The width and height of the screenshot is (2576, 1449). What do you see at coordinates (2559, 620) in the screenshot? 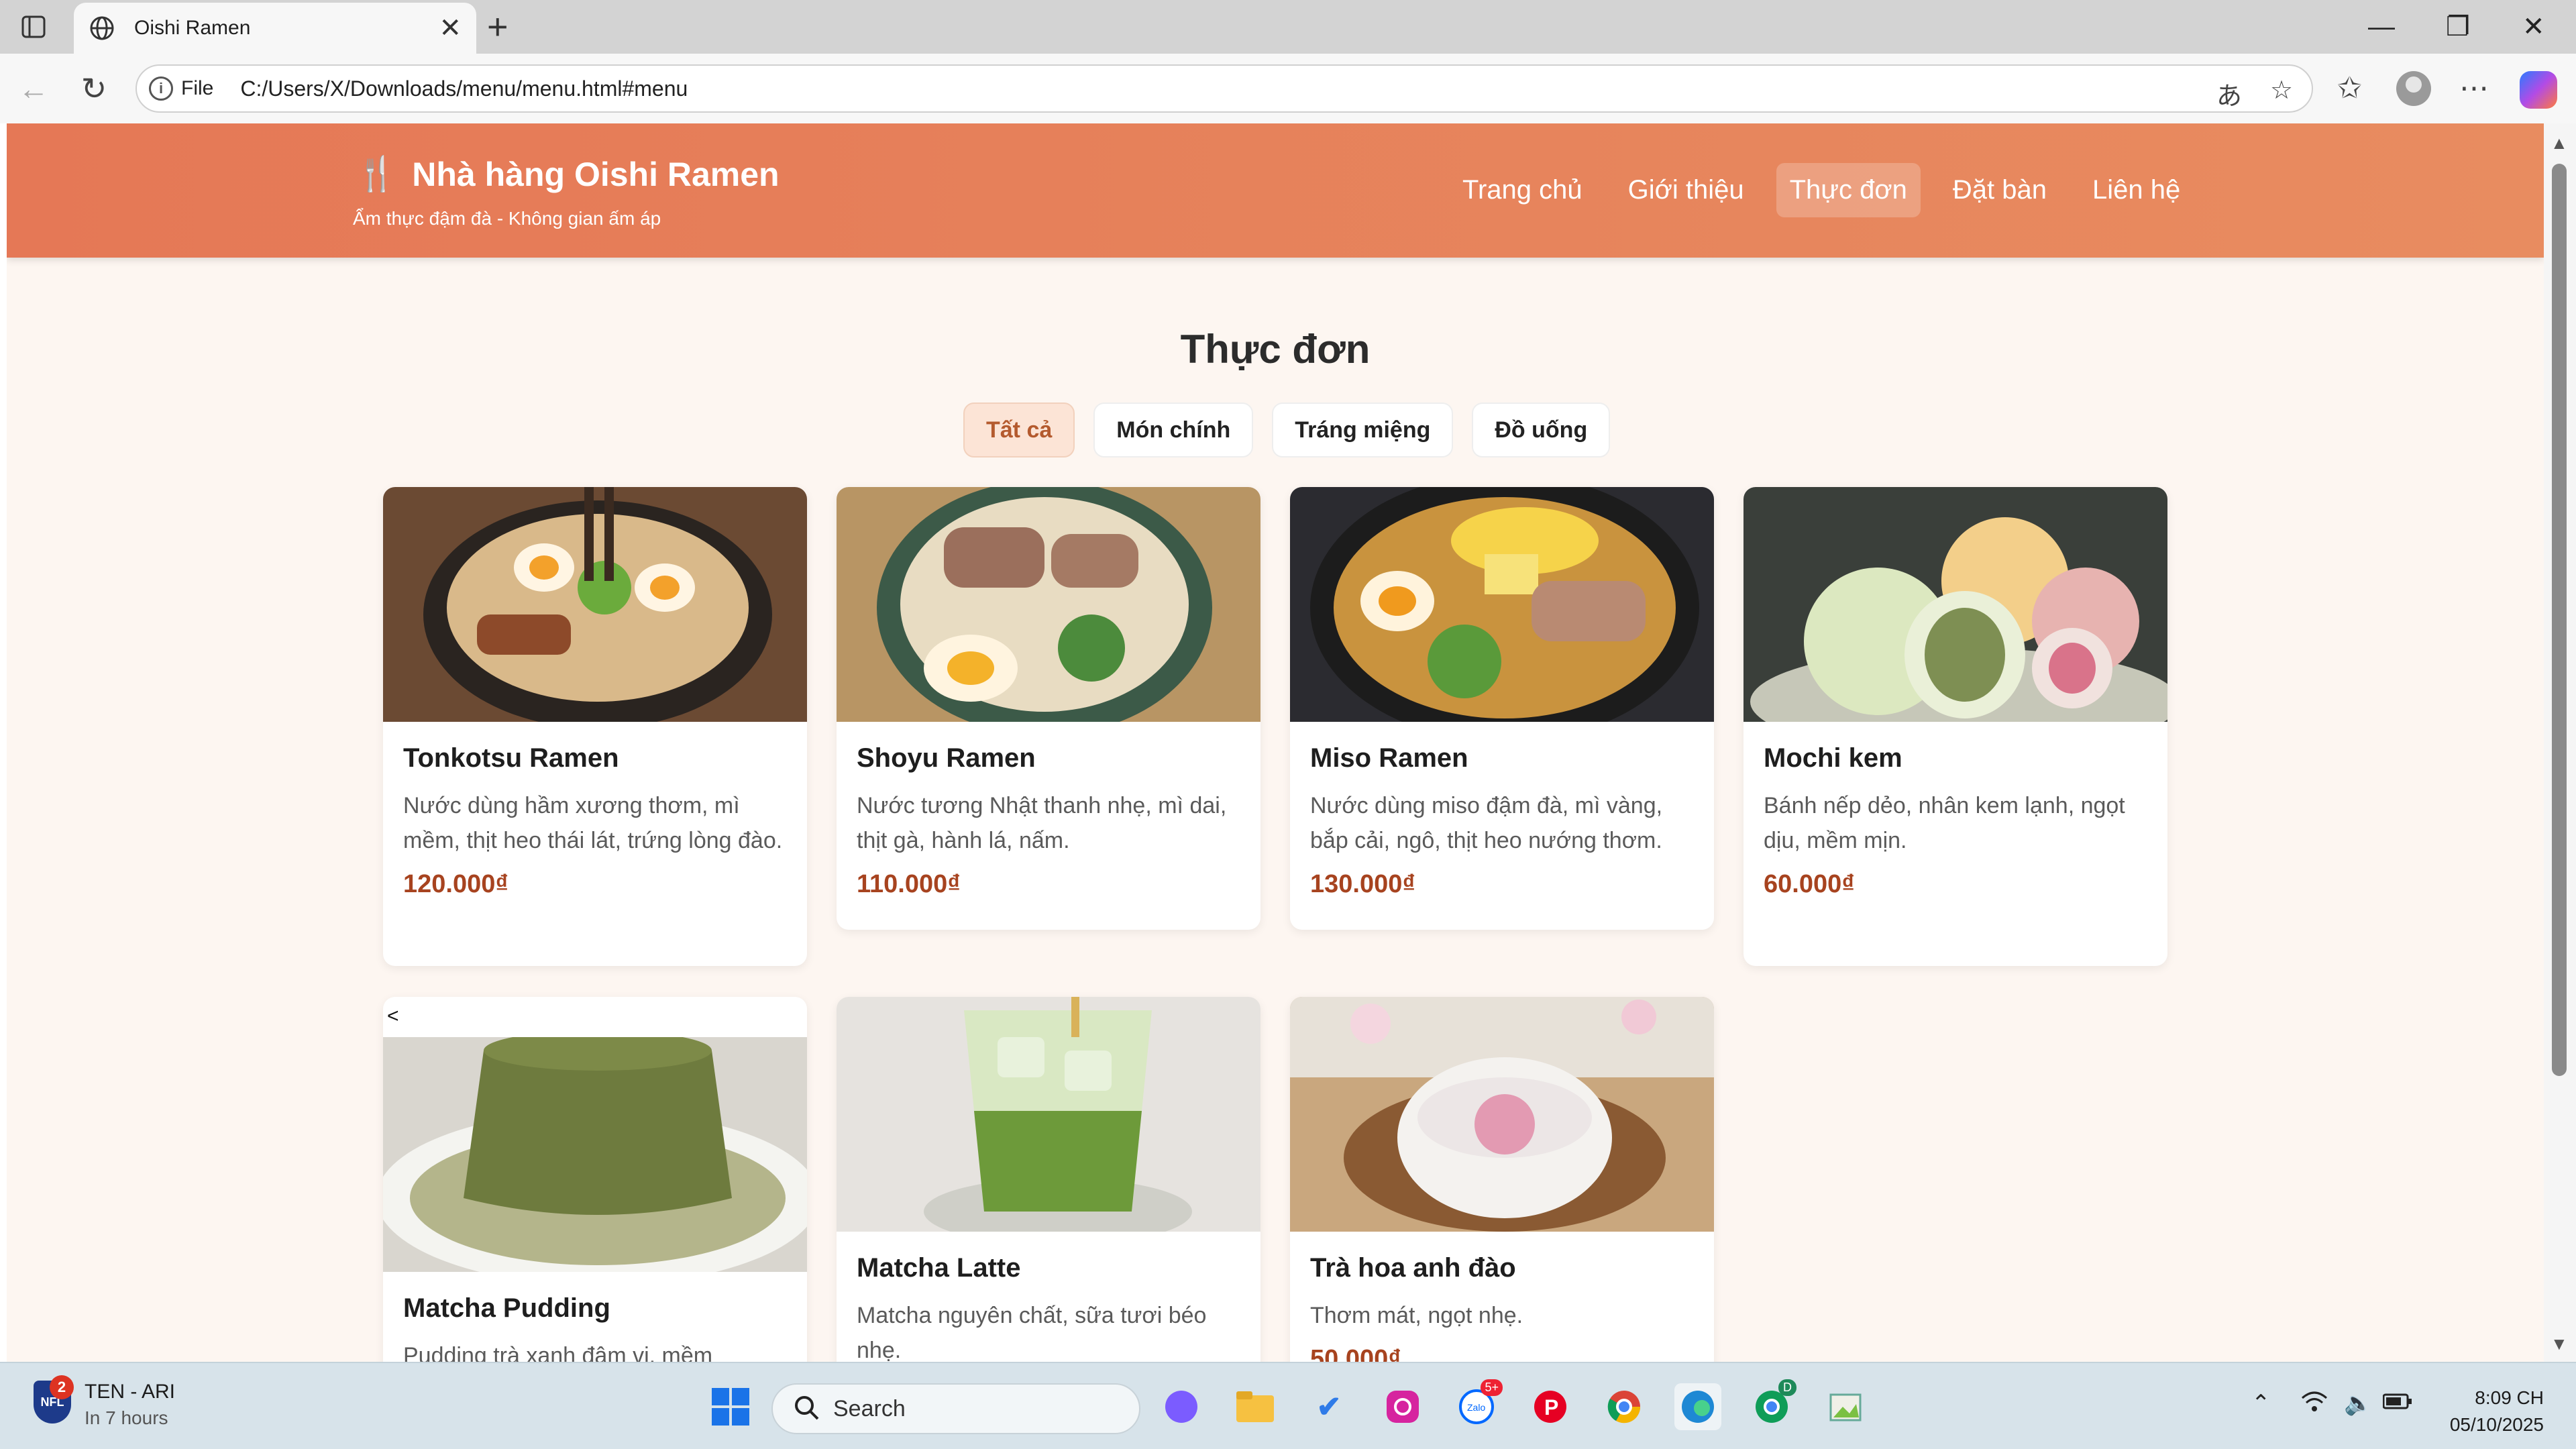
I see `scrollbar-thumb` at bounding box center [2559, 620].